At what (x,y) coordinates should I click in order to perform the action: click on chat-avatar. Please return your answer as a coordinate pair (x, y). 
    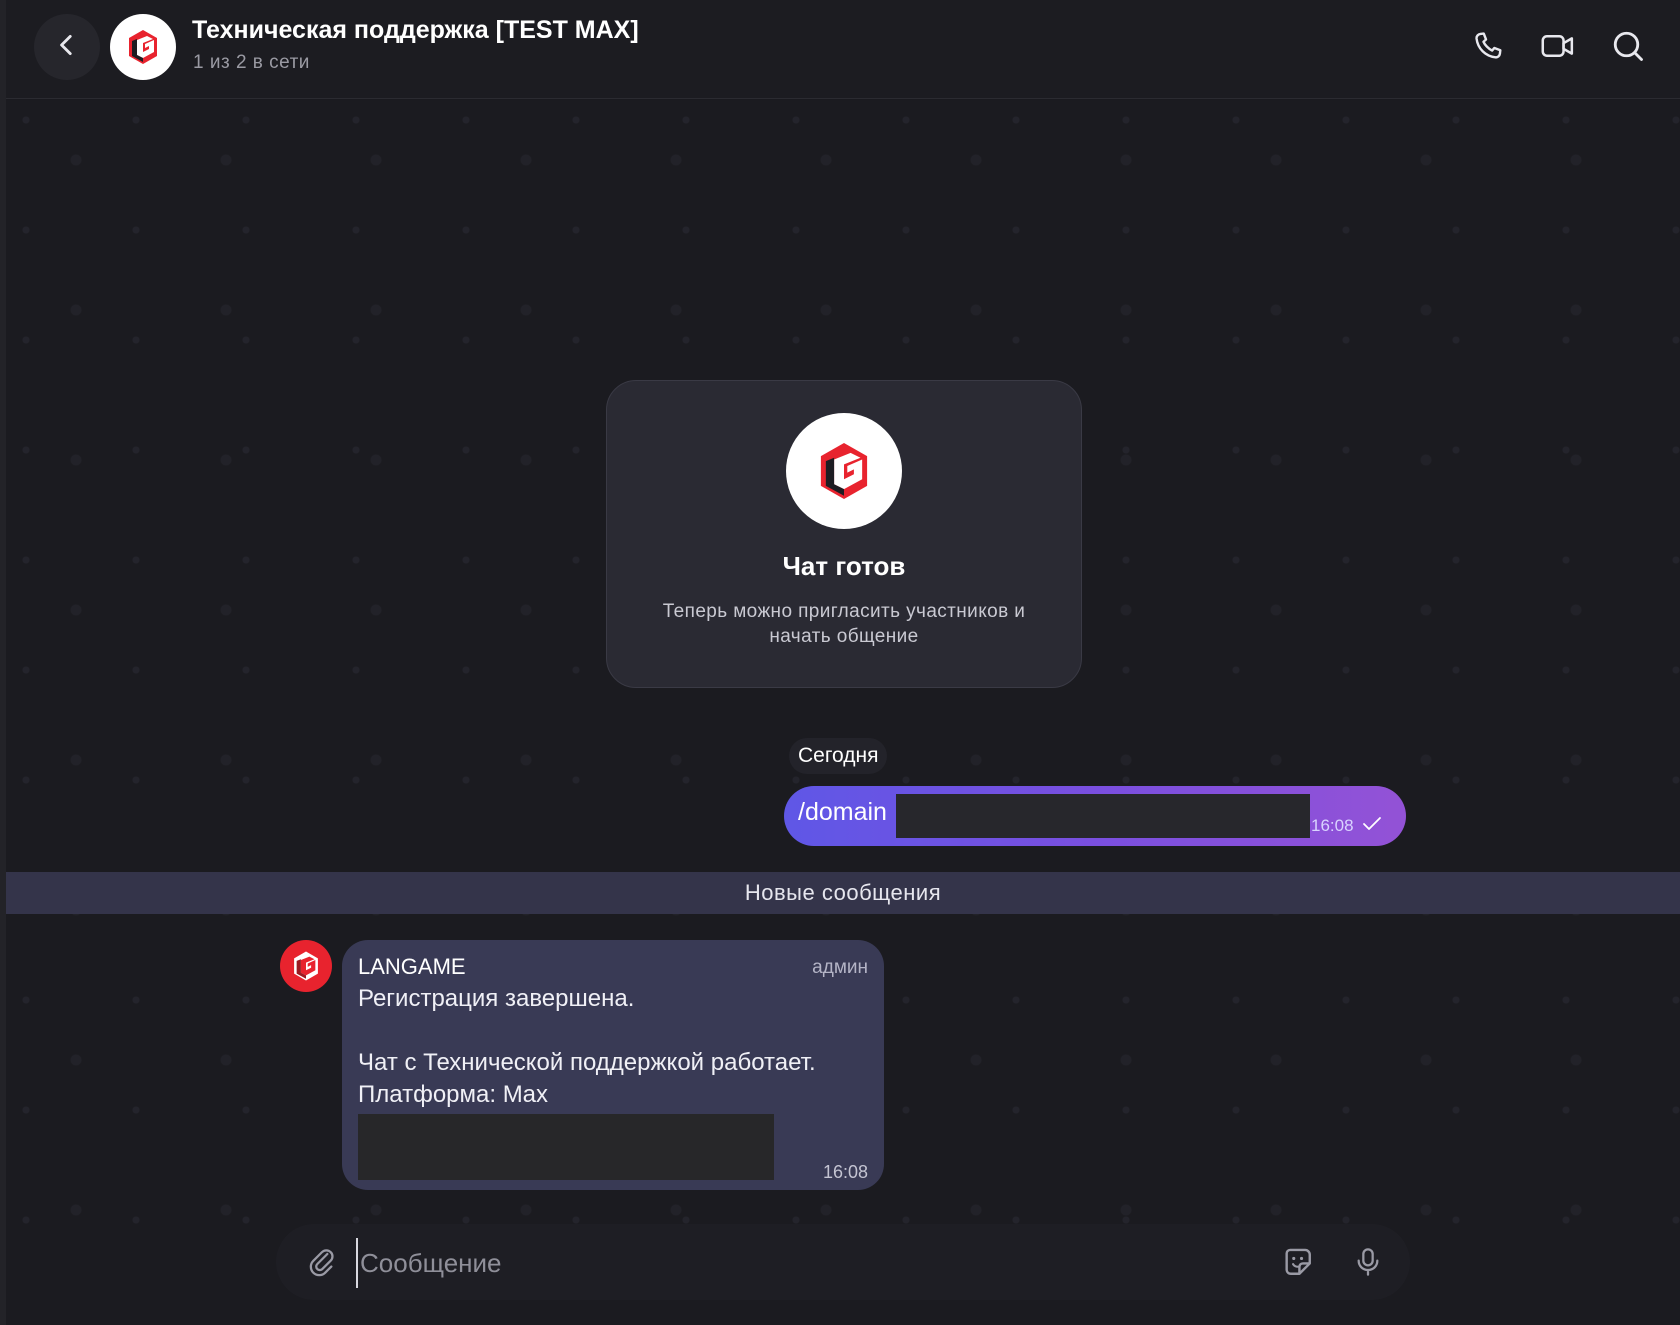
    Looking at the image, I should click on (143, 47).